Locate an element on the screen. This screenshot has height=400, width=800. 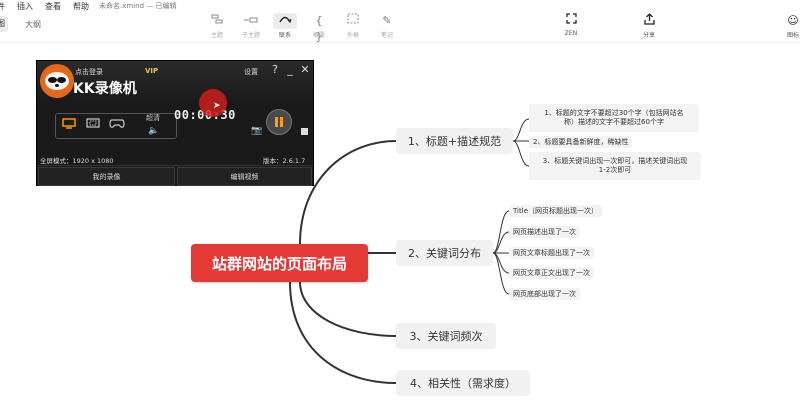
close-button: ✕ is located at coordinates (305, 69).